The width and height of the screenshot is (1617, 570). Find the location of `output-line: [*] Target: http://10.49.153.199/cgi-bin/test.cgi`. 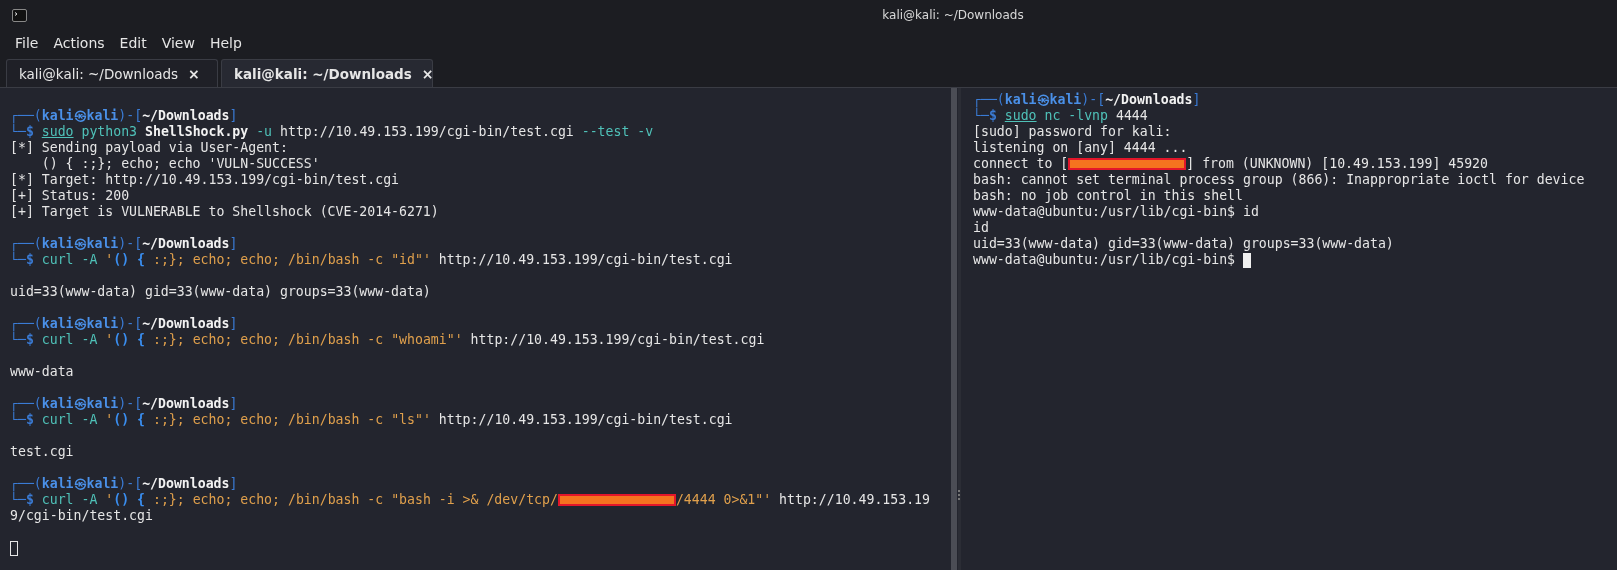

output-line: [*] Target: http://10.49.153.199/cgi-bin/test.cgi is located at coordinates (205, 180).